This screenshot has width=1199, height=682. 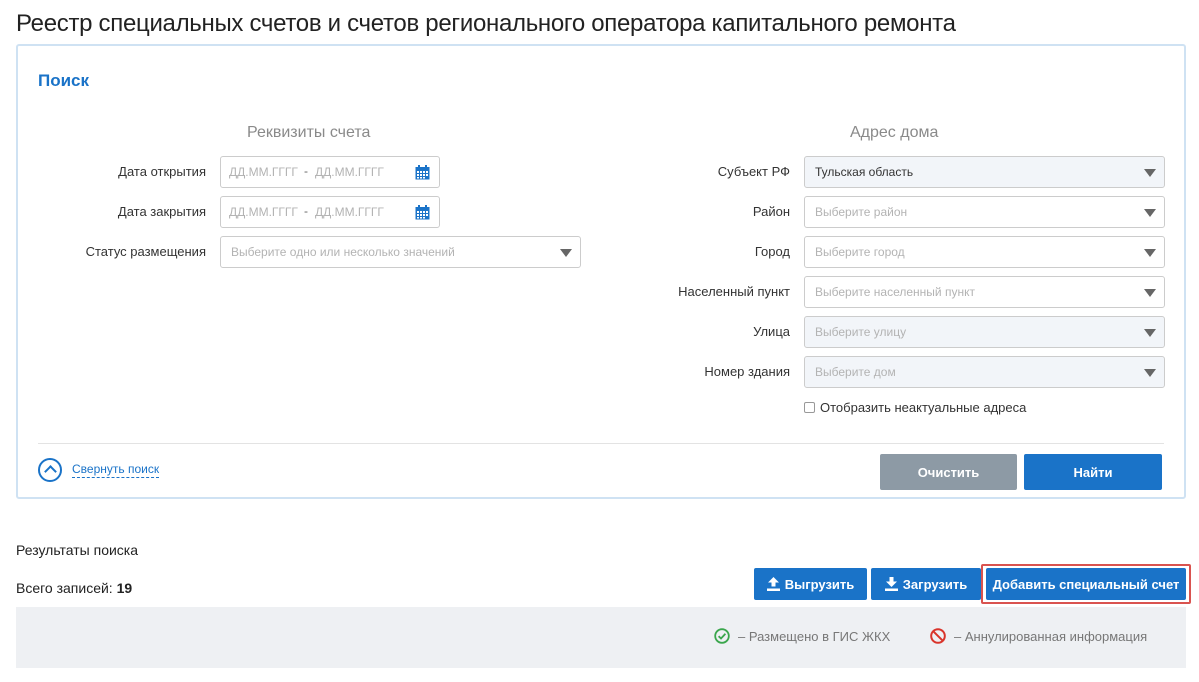 I want to click on placement-status-select: Выберите одно или несколько значений, so click(x=400, y=252).